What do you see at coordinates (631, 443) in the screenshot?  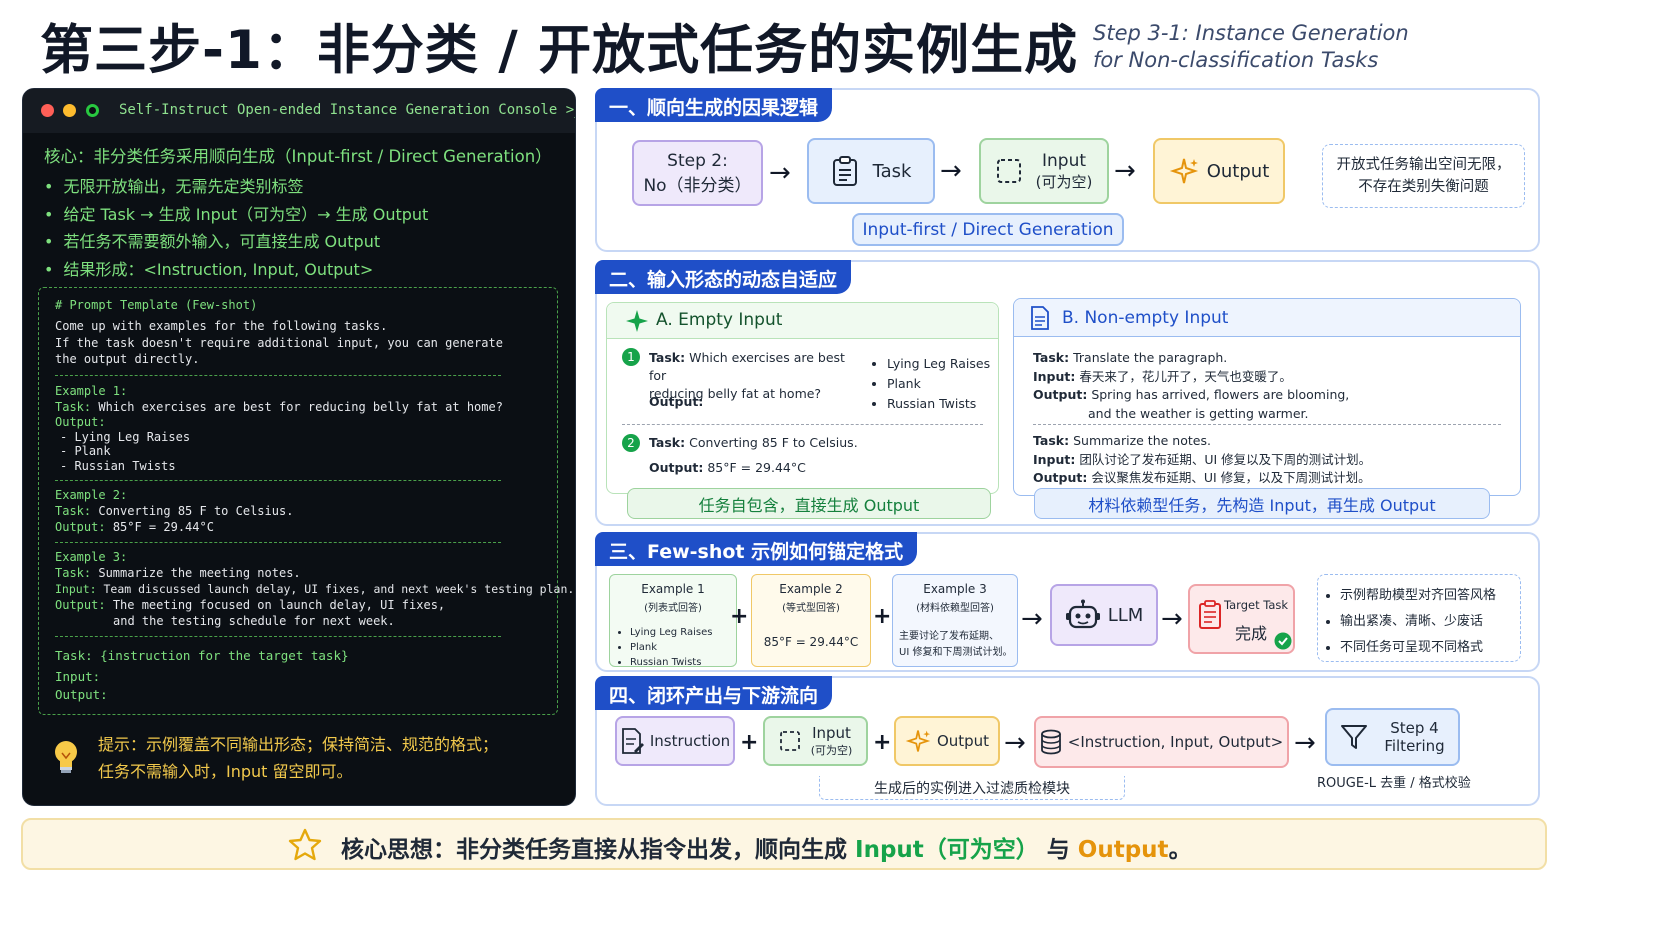 I see `example-number-badge: 2` at bounding box center [631, 443].